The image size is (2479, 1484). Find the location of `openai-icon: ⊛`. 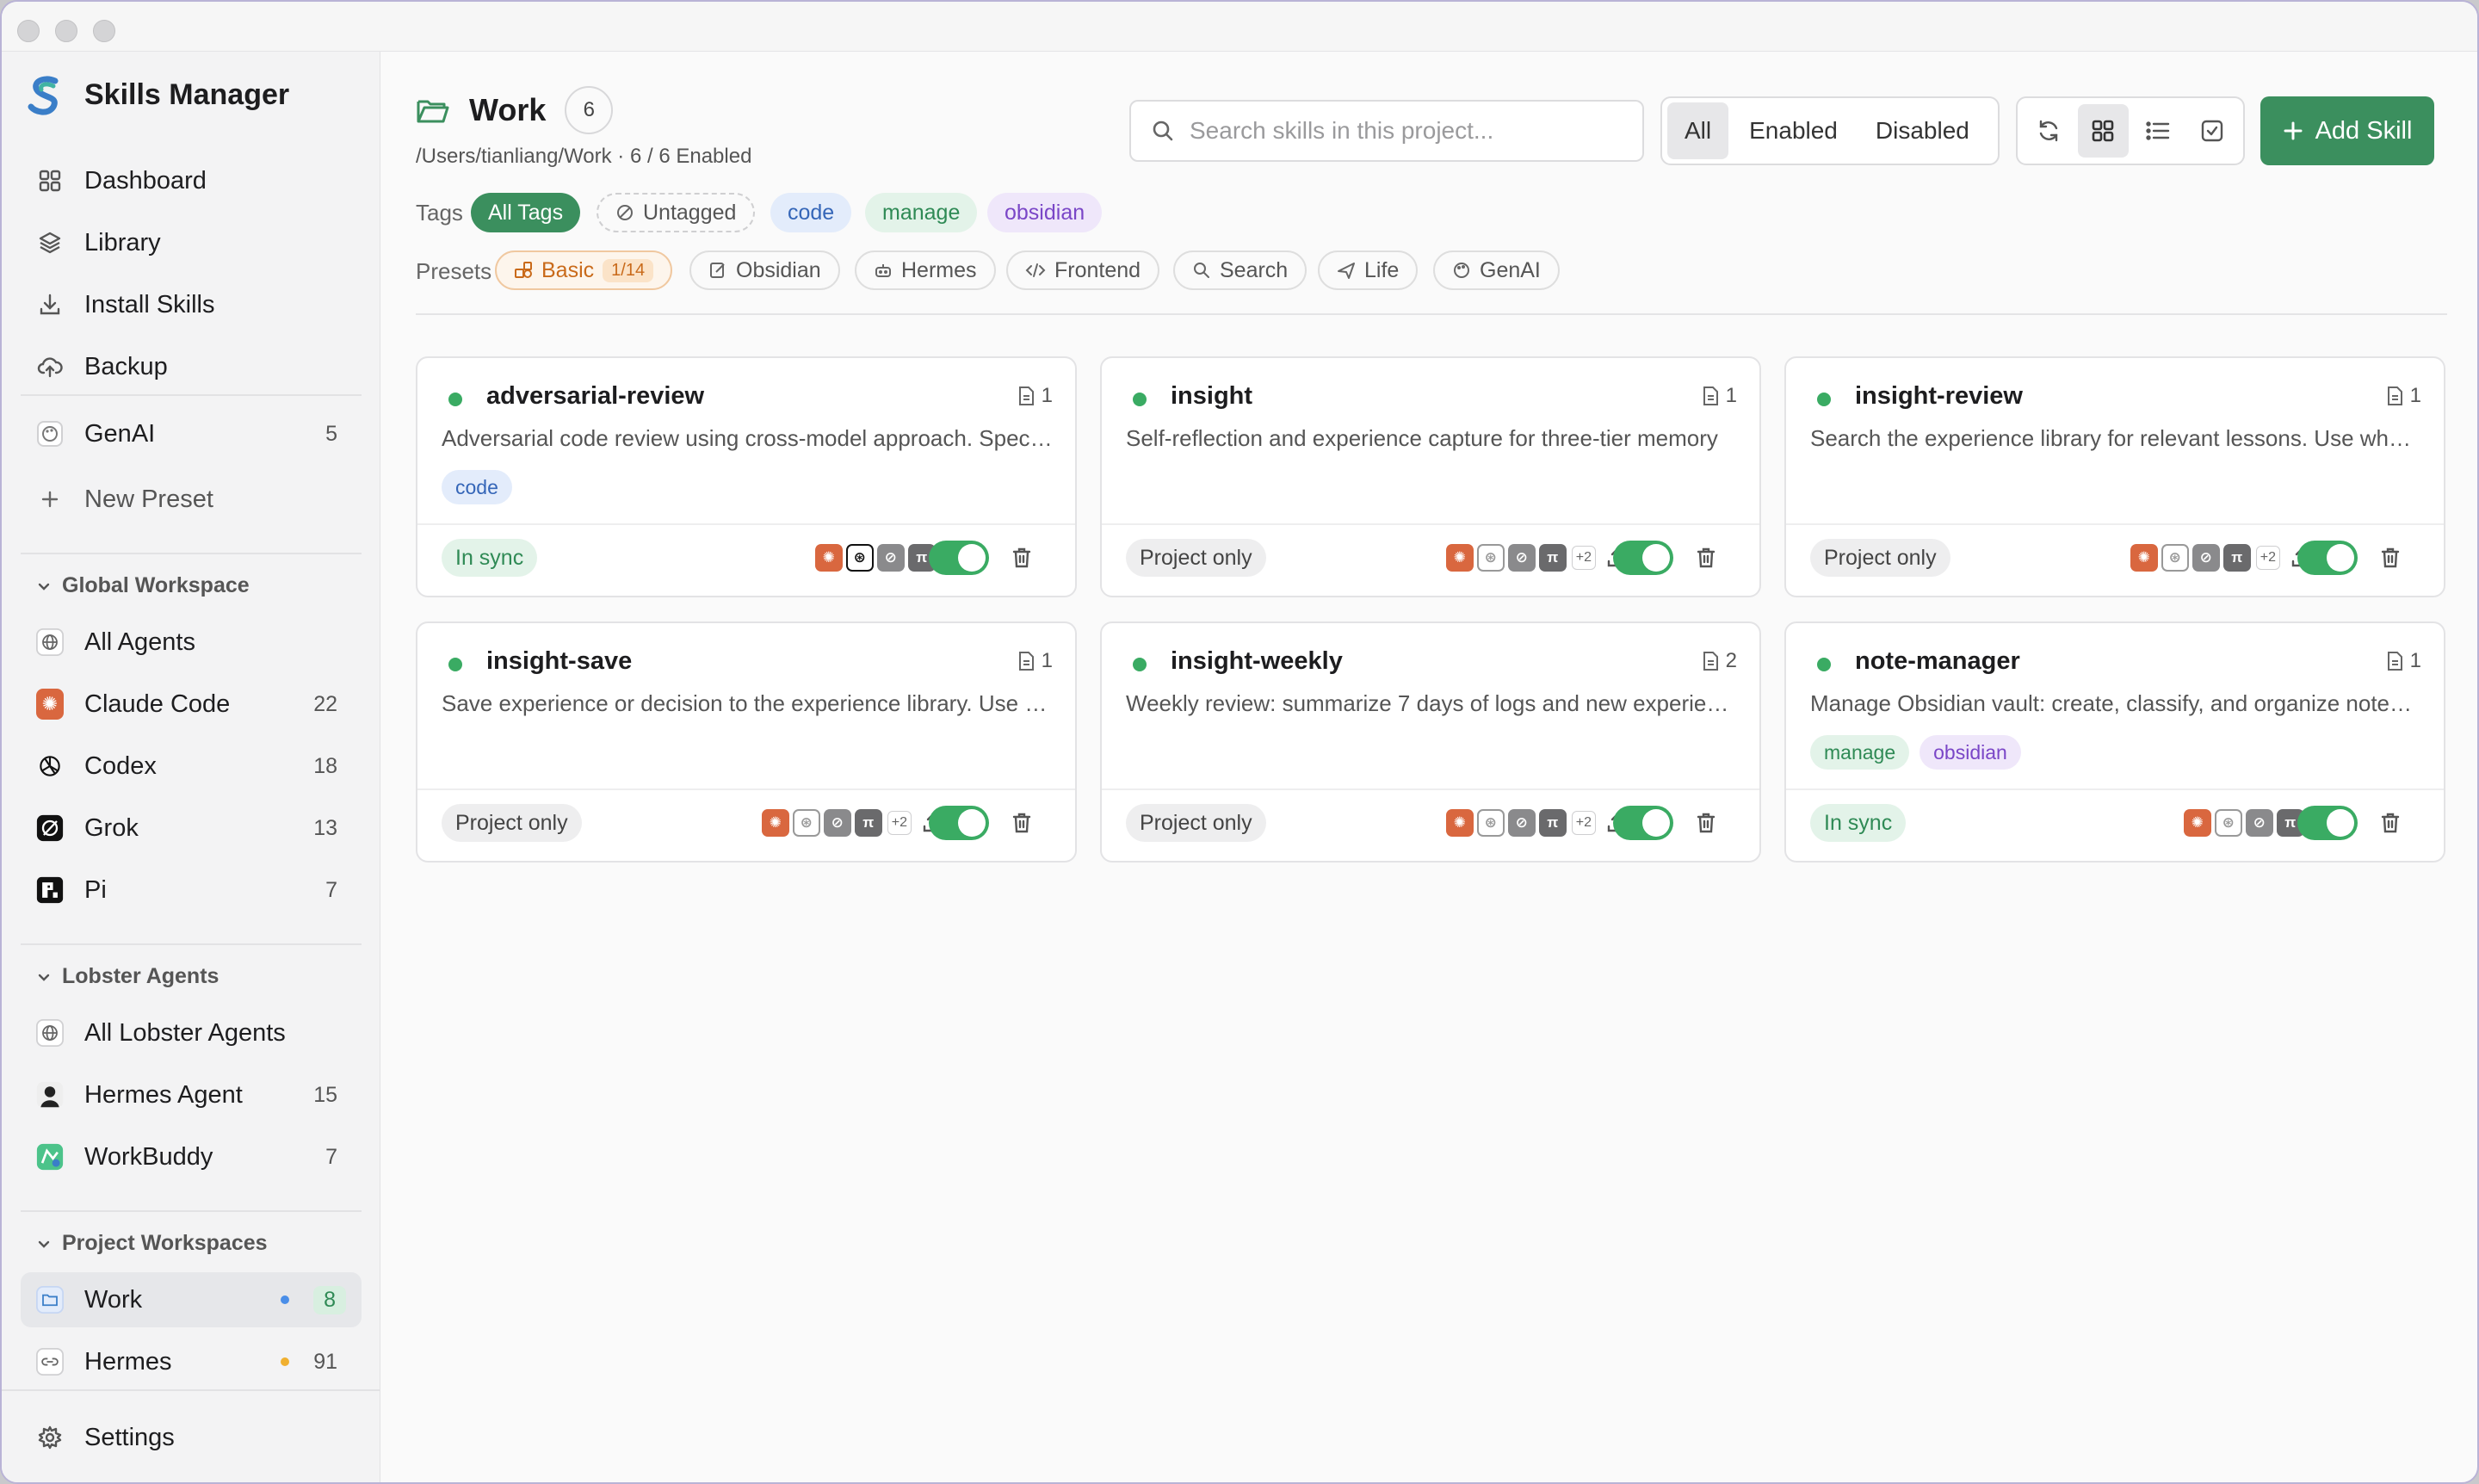

openai-icon: ⊛ is located at coordinates (2175, 558).